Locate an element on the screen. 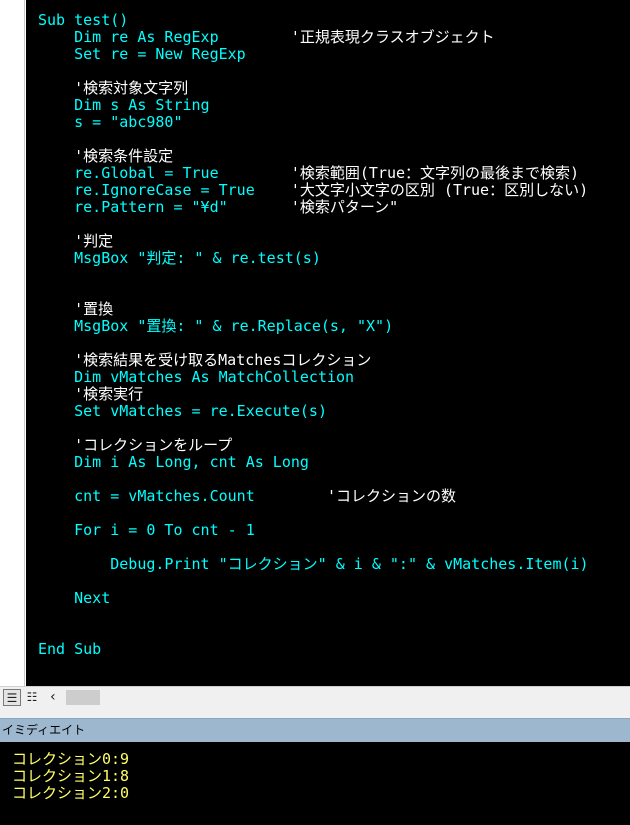 Image resolution: width=630 pixels, height=825 pixels. procedure-view-button: ☰ is located at coordinates (12, 697).